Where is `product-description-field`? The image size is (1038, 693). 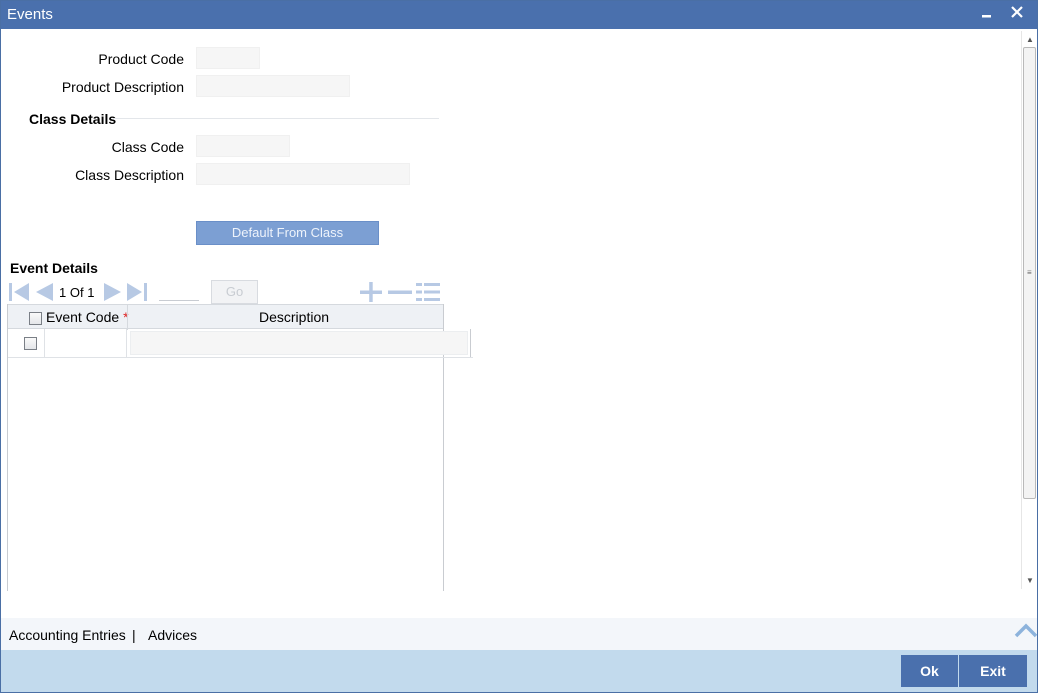 product-description-field is located at coordinates (273, 86).